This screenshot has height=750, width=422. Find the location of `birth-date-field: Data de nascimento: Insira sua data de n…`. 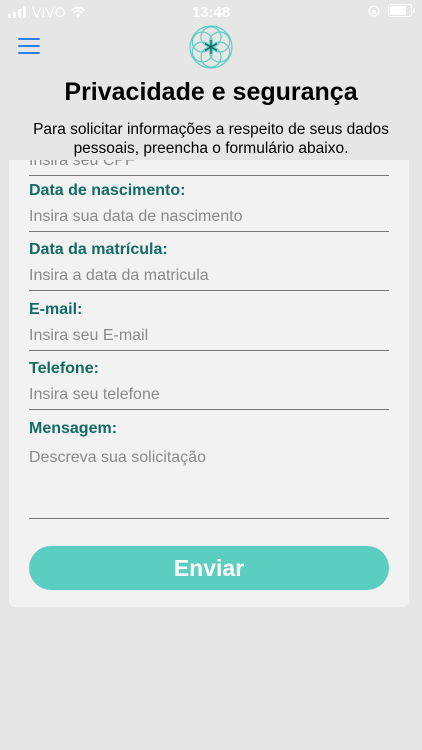

birth-date-field: Data de nascimento: Insira sua data de n… is located at coordinates (209, 207).